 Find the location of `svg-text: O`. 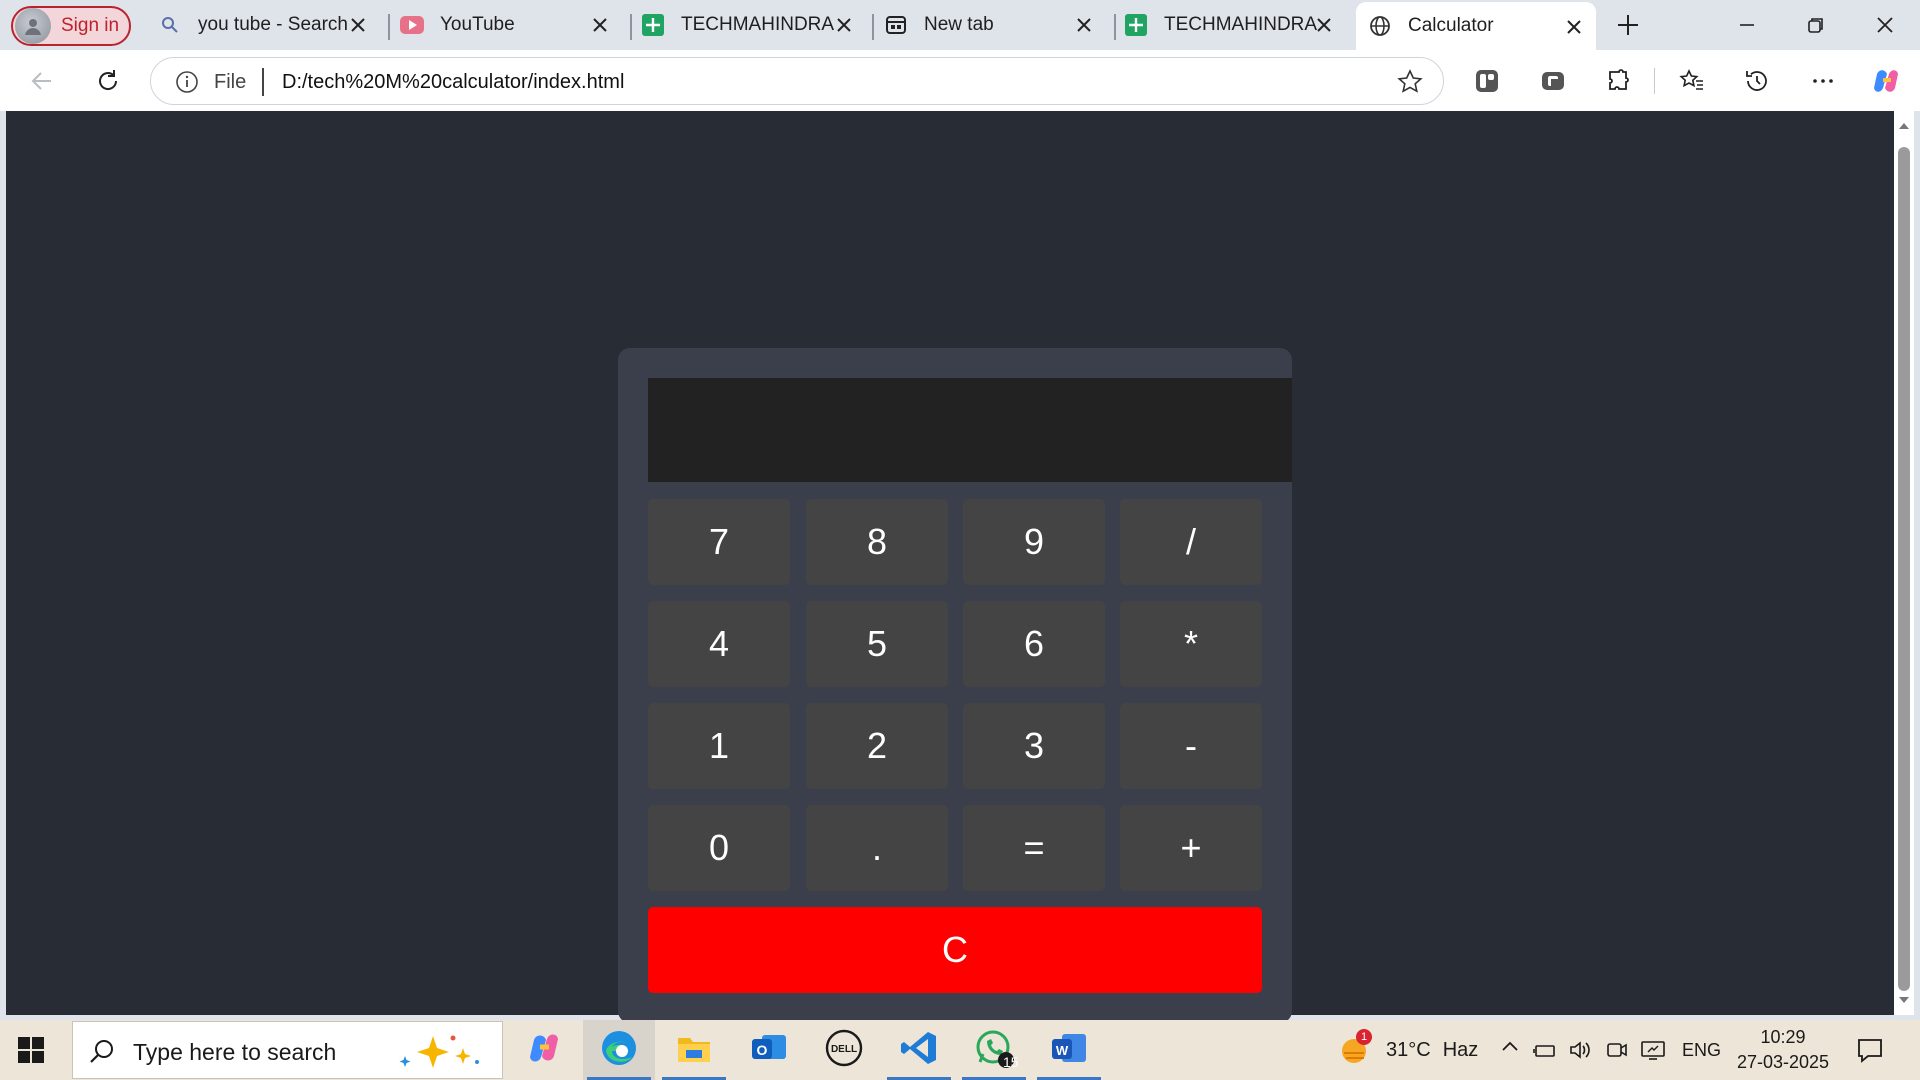

svg-text: O is located at coordinates (762, 1050).